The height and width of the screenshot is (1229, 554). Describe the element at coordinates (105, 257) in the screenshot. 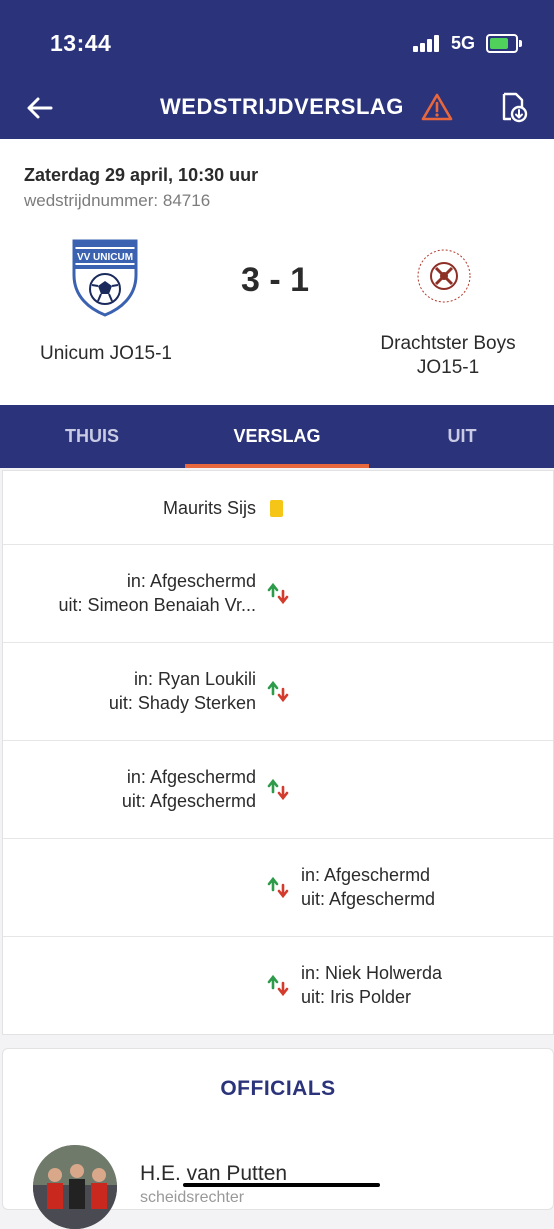

I see `svg-text: VV UNICUM` at that location.